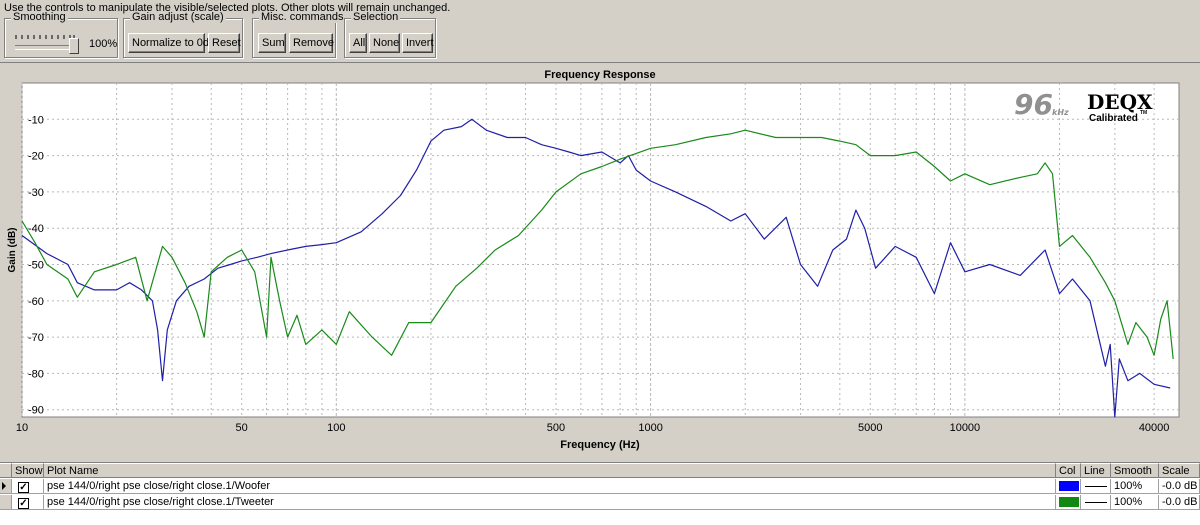  Describe the element at coordinates (12, 250) in the screenshot. I see `y-axis-label: Gain (dB)` at that location.